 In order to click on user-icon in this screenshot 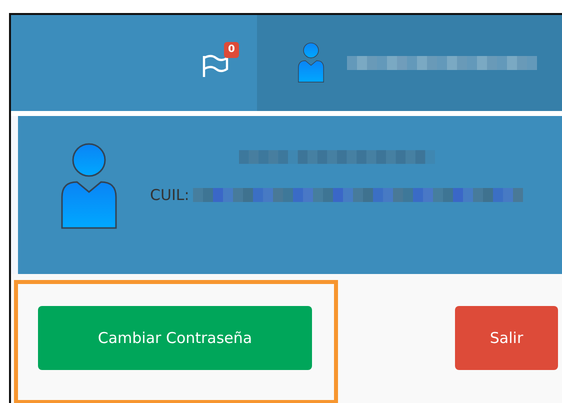, I will do `click(311, 63)`.